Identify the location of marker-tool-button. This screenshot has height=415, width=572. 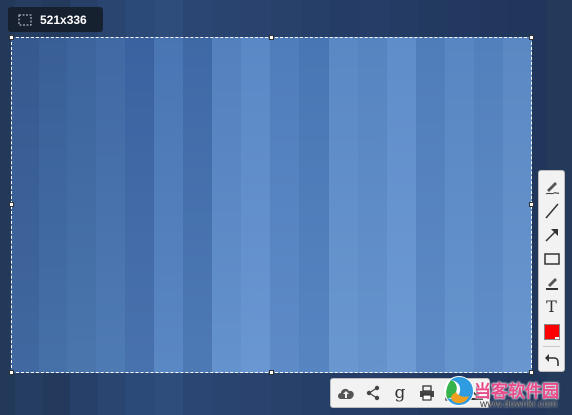
(551, 282).